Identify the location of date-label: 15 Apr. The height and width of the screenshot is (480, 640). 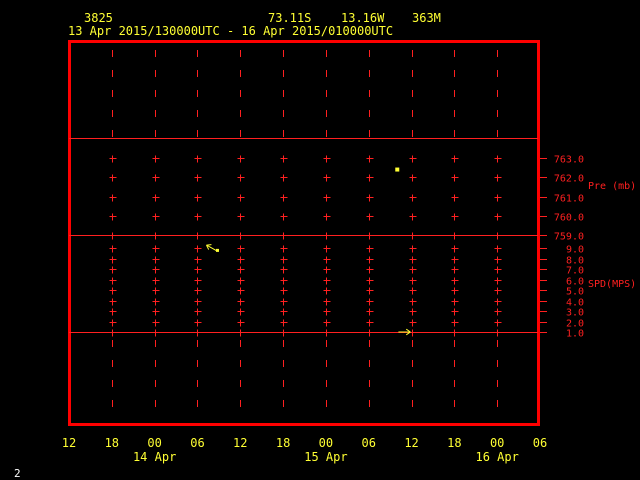
(325, 457).